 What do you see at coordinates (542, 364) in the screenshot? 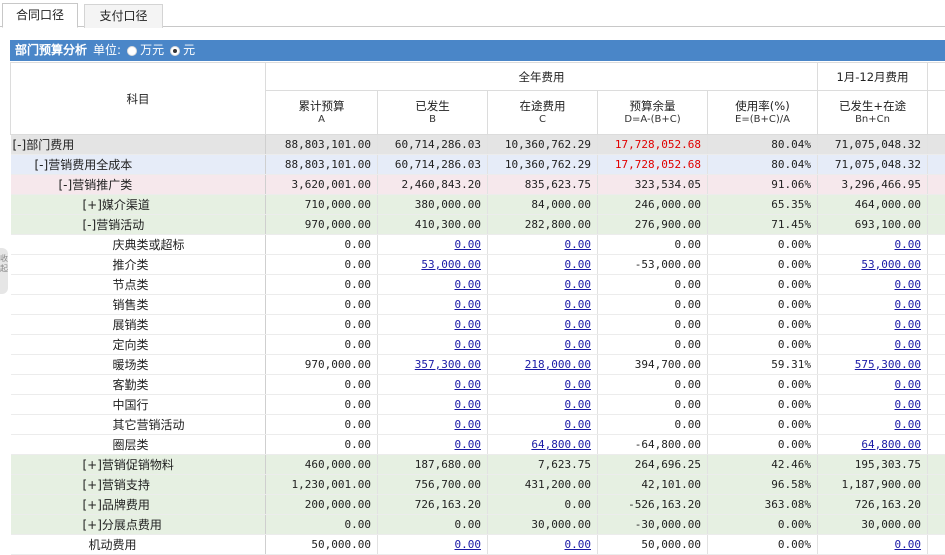
I see `cell-in-transit: 218,000.00` at bounding box center [542, 364].